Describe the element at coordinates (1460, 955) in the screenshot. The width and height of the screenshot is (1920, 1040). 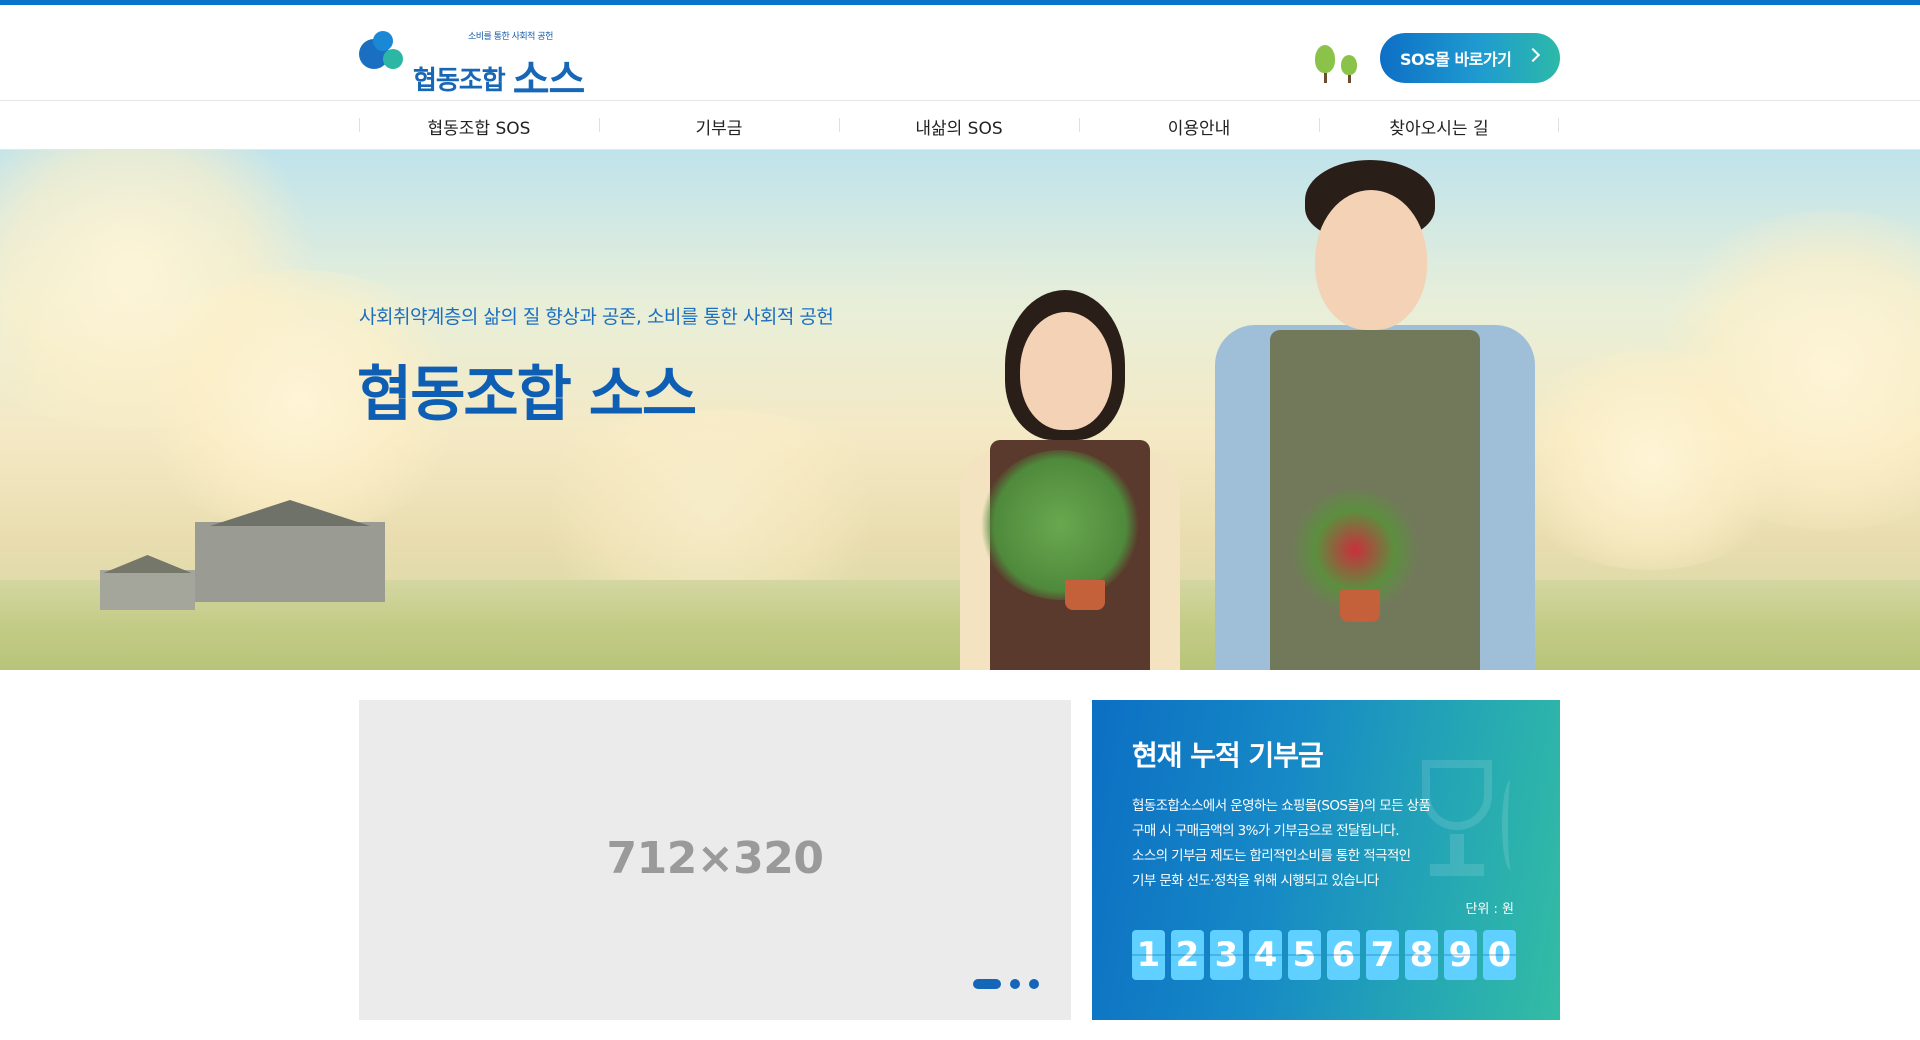
I see `counter-digit: 9` at that location.